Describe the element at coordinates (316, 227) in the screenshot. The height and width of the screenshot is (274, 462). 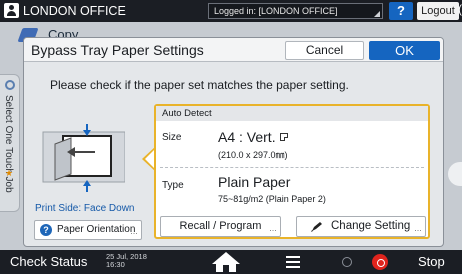
I see `pencil-icon` at that location.